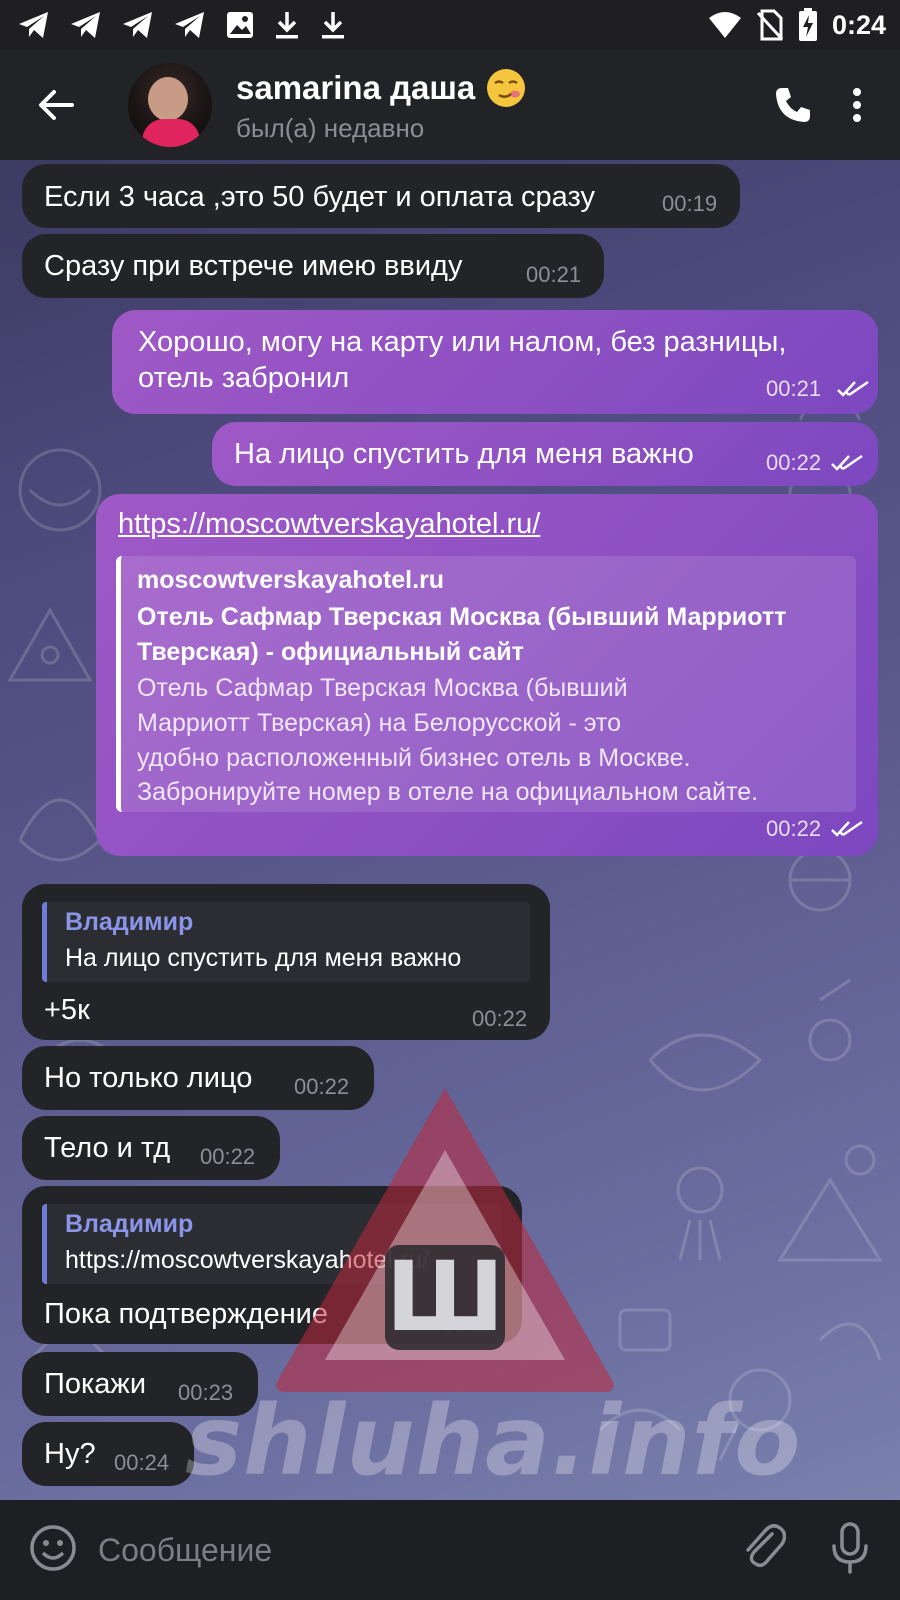  Describe the element at coordinates (70, 1454) in the screenshot. I see `message-text: Ну?` at that location.